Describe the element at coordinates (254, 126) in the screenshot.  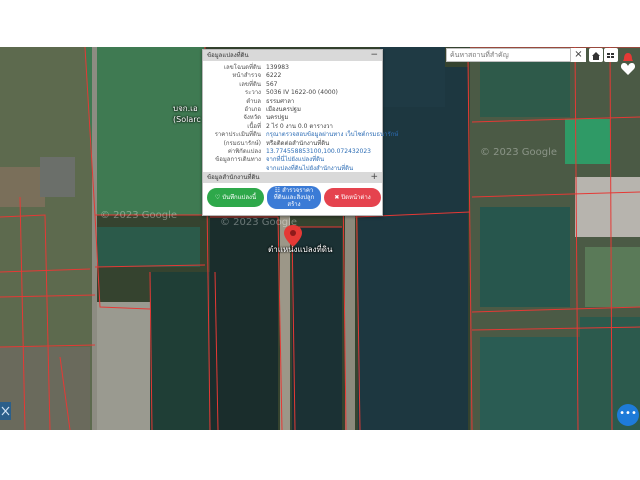
I see `detail-label: เนื้อที่` at that location.